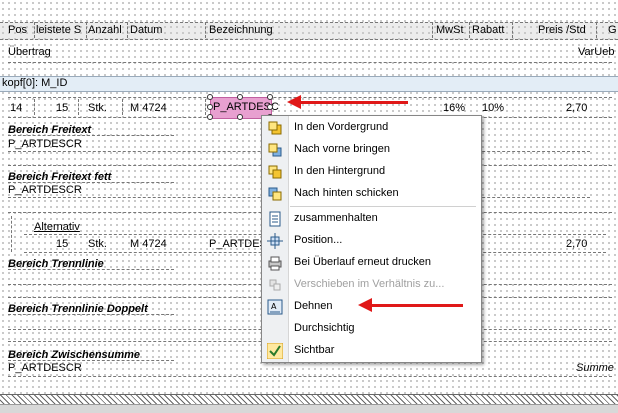 The width and height of the screenshot is (618, 413). I want to click on col-datum: Datum, so click(146, 30).